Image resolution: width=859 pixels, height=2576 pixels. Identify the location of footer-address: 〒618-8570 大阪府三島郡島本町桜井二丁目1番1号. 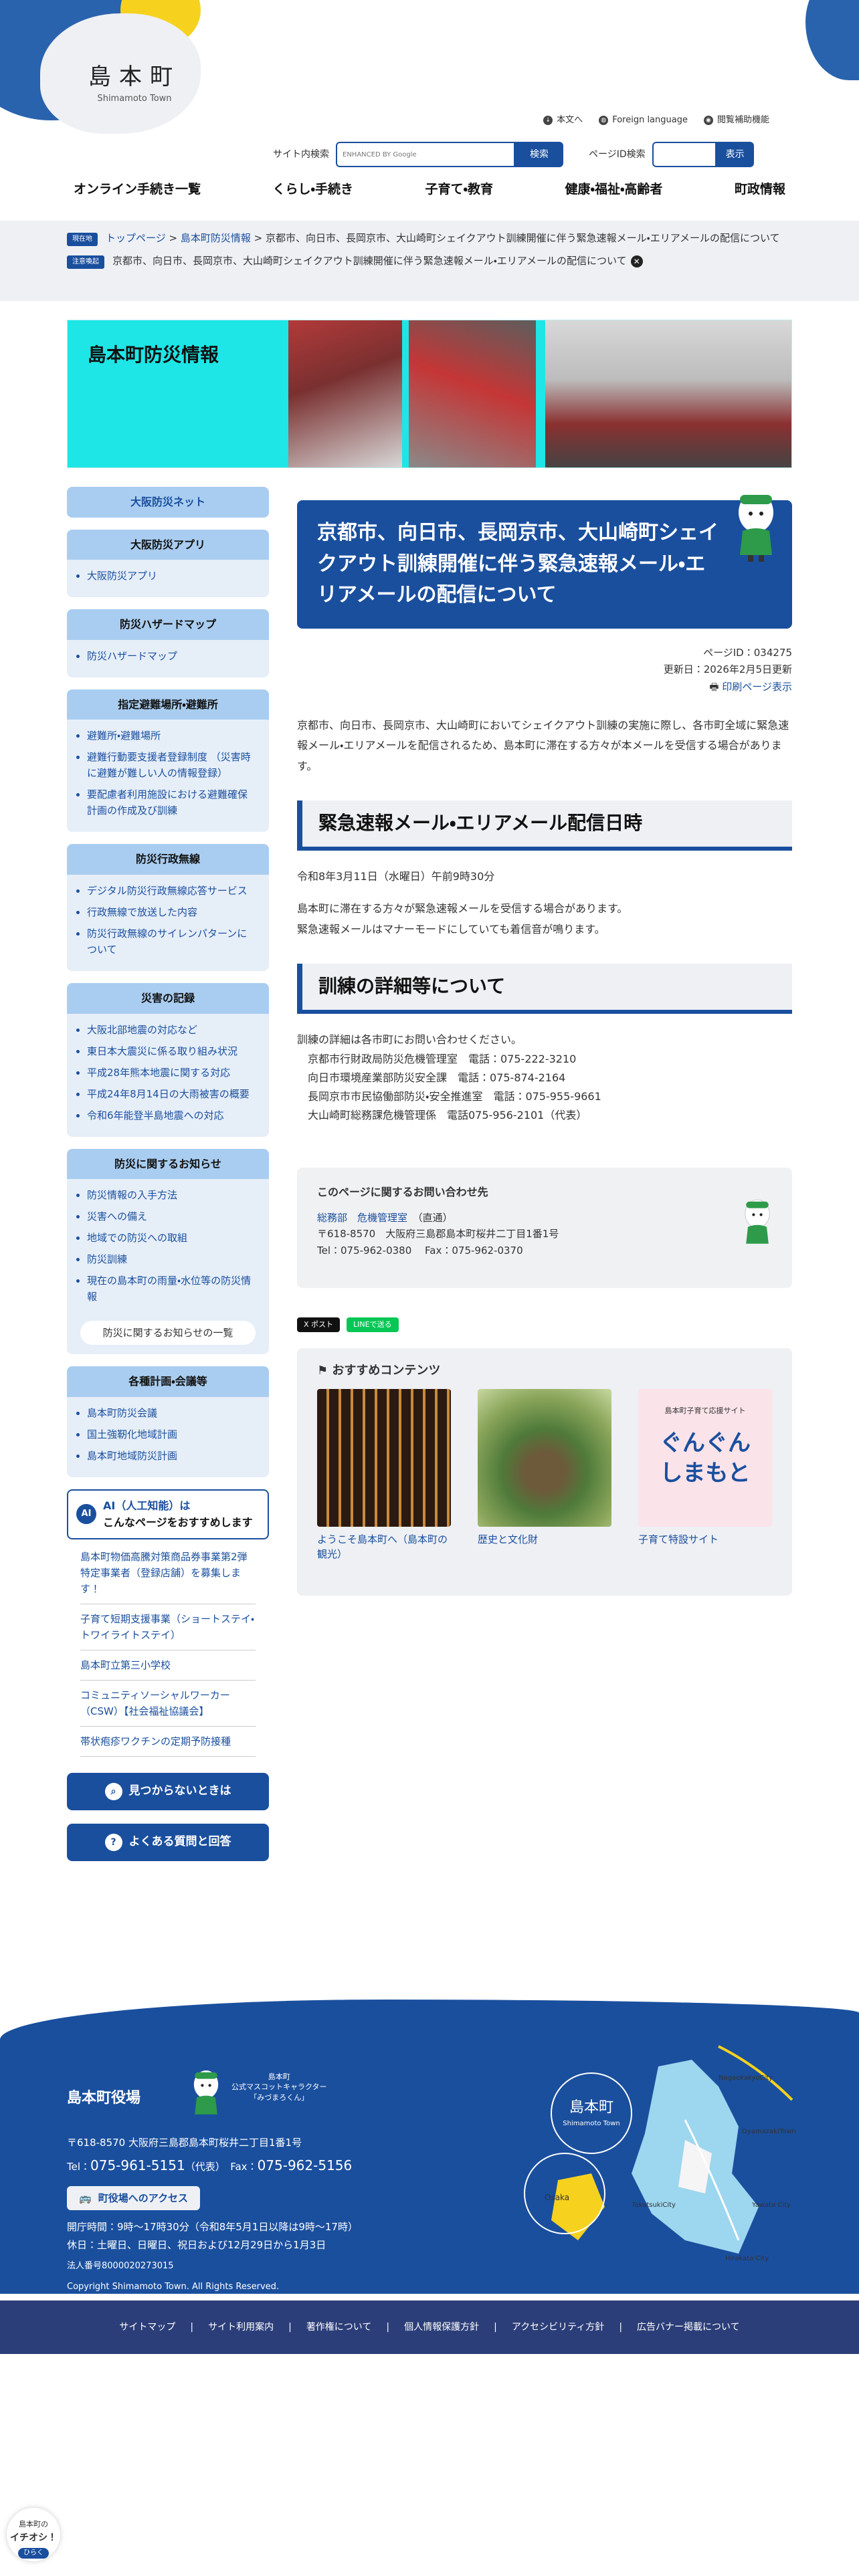
(185, 2143).